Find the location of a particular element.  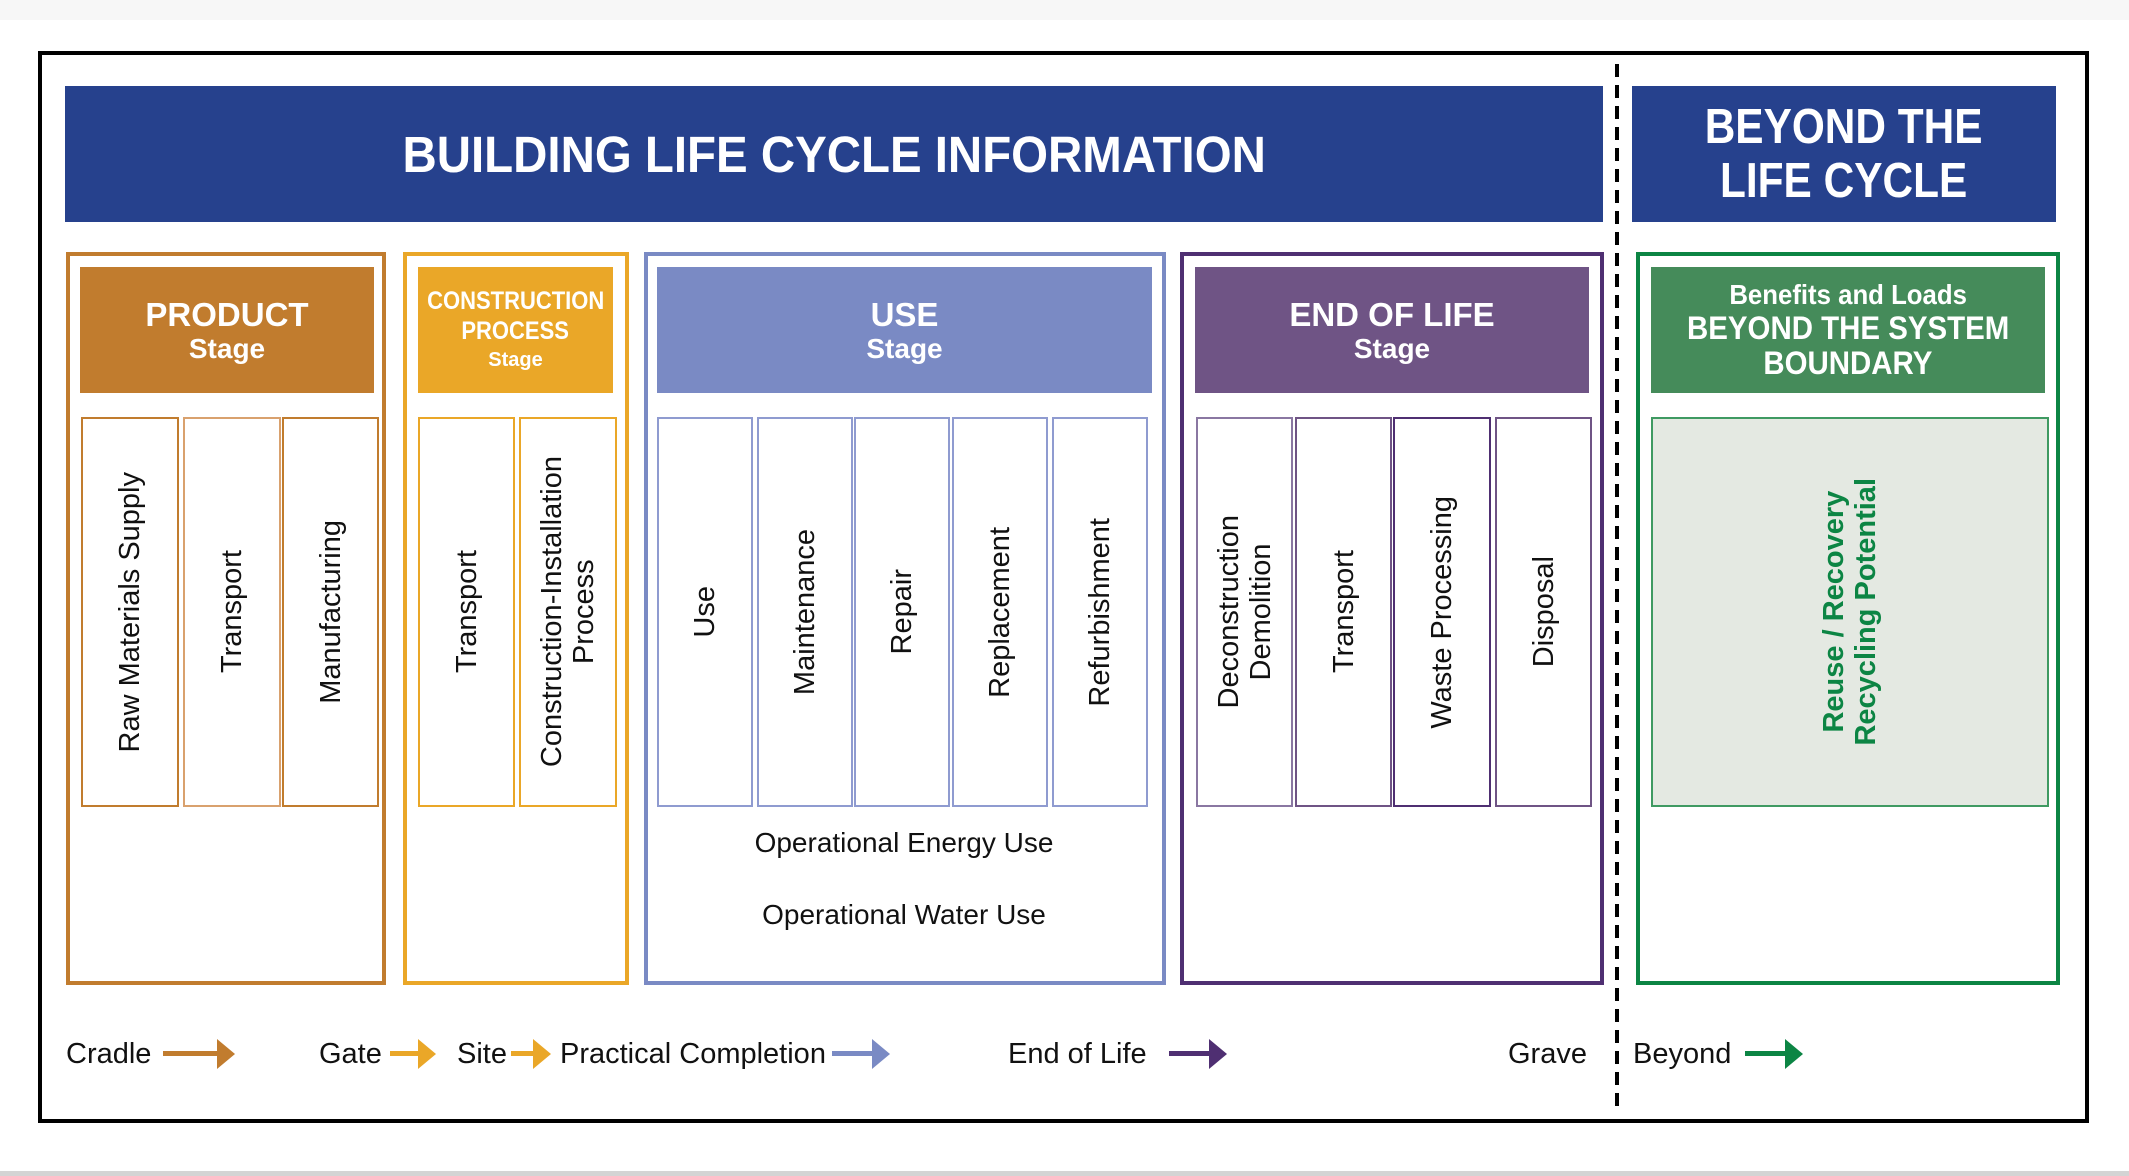

module-replacement: Replacement is located at coordinates (1000, 612).